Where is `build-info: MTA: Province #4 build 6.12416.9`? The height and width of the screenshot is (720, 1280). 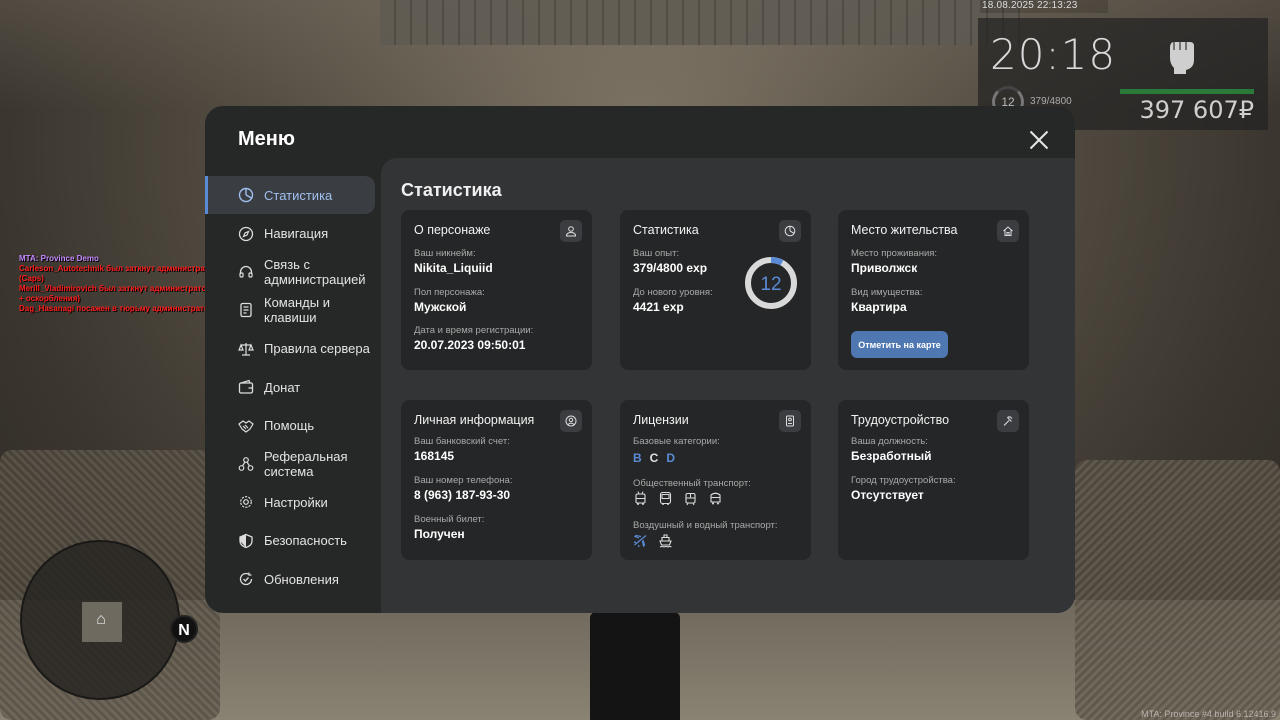
build-info: MTA: Province #4 build 6.12416.9 is located at coordinates (1208, 714).